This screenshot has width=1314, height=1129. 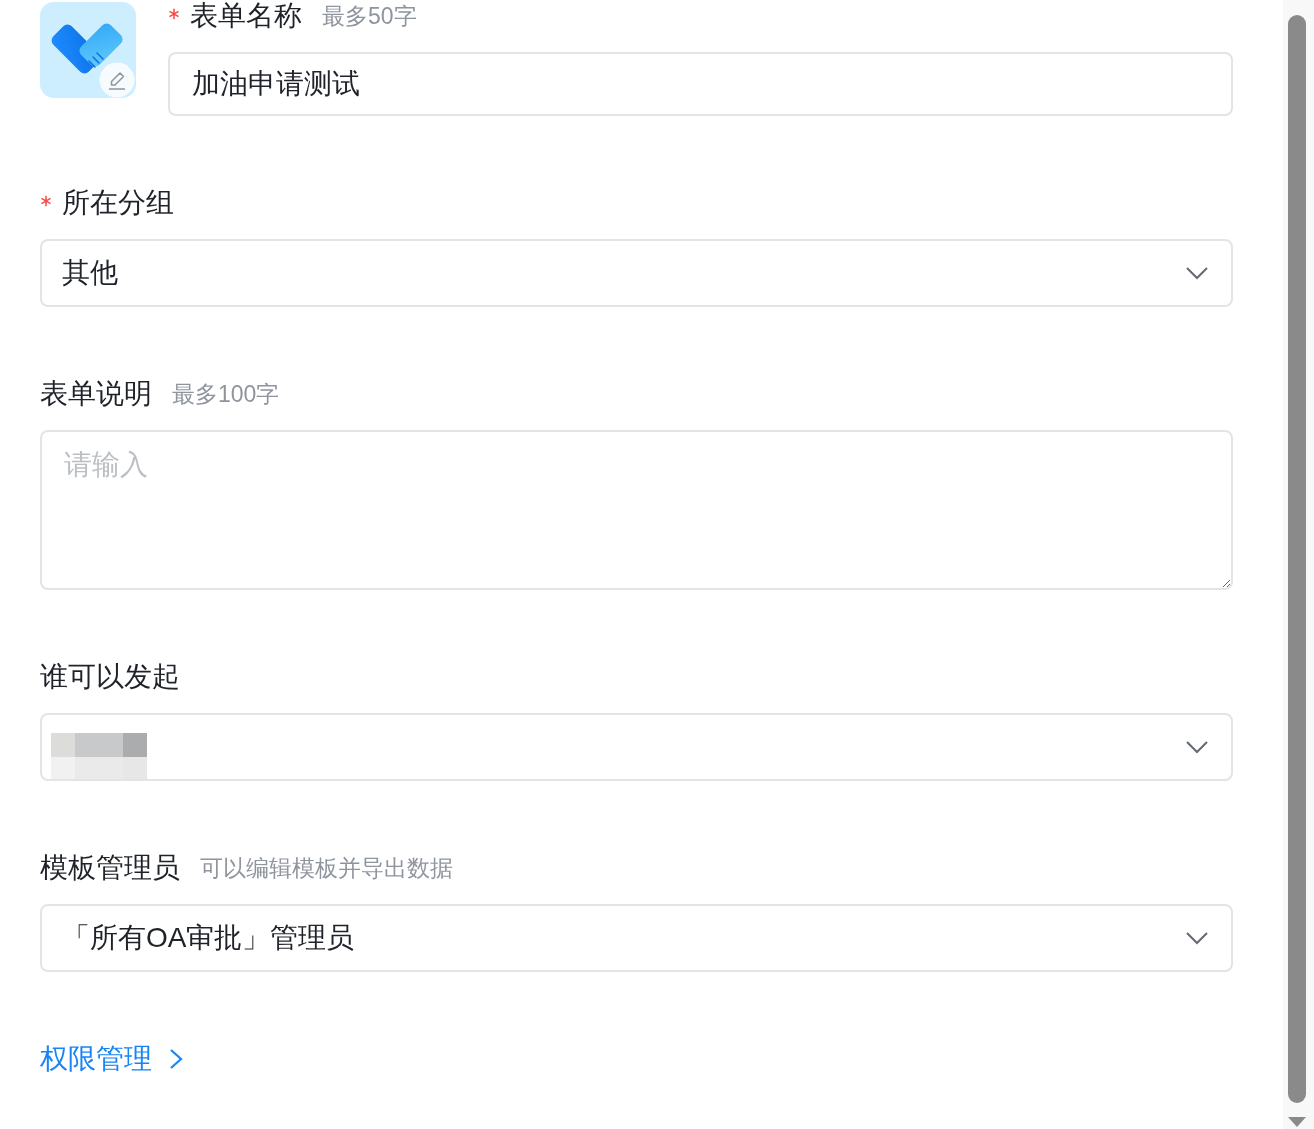 I want to click on field-hint: 可以编辑模板并导出数据, so click(x=326, y=868).